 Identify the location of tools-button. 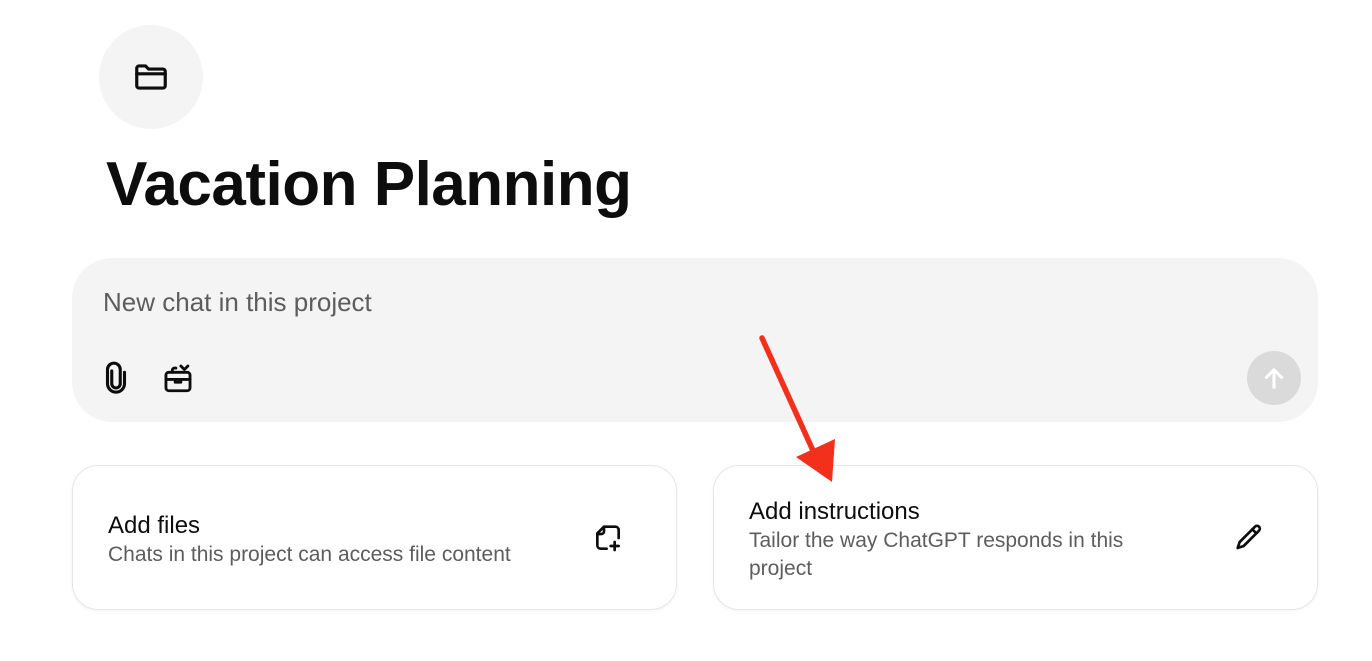
(178, 378).